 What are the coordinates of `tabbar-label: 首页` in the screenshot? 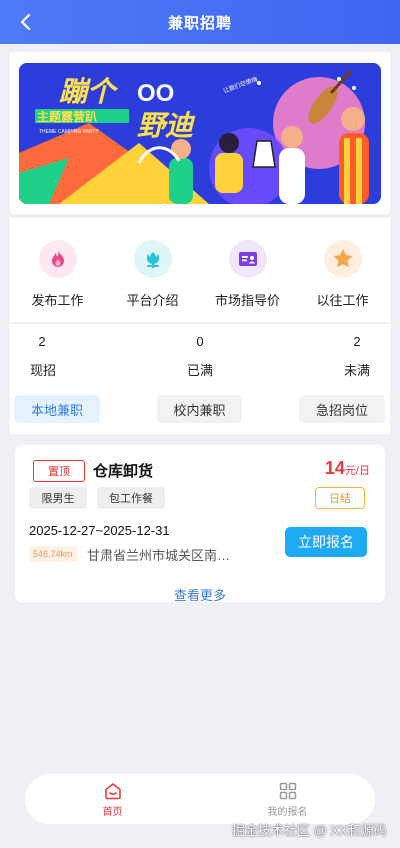 It's located at (112, 812).